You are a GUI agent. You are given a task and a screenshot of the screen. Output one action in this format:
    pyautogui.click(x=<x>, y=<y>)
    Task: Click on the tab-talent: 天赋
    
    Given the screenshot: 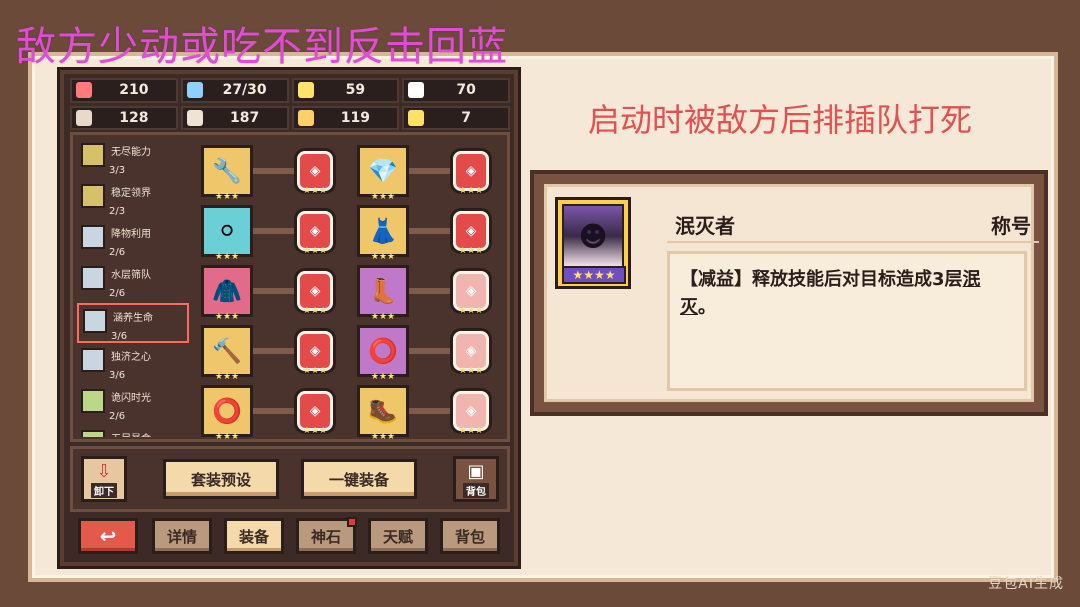 What is the action you would take?
    pyautogui.click(x=398, y=536)
    